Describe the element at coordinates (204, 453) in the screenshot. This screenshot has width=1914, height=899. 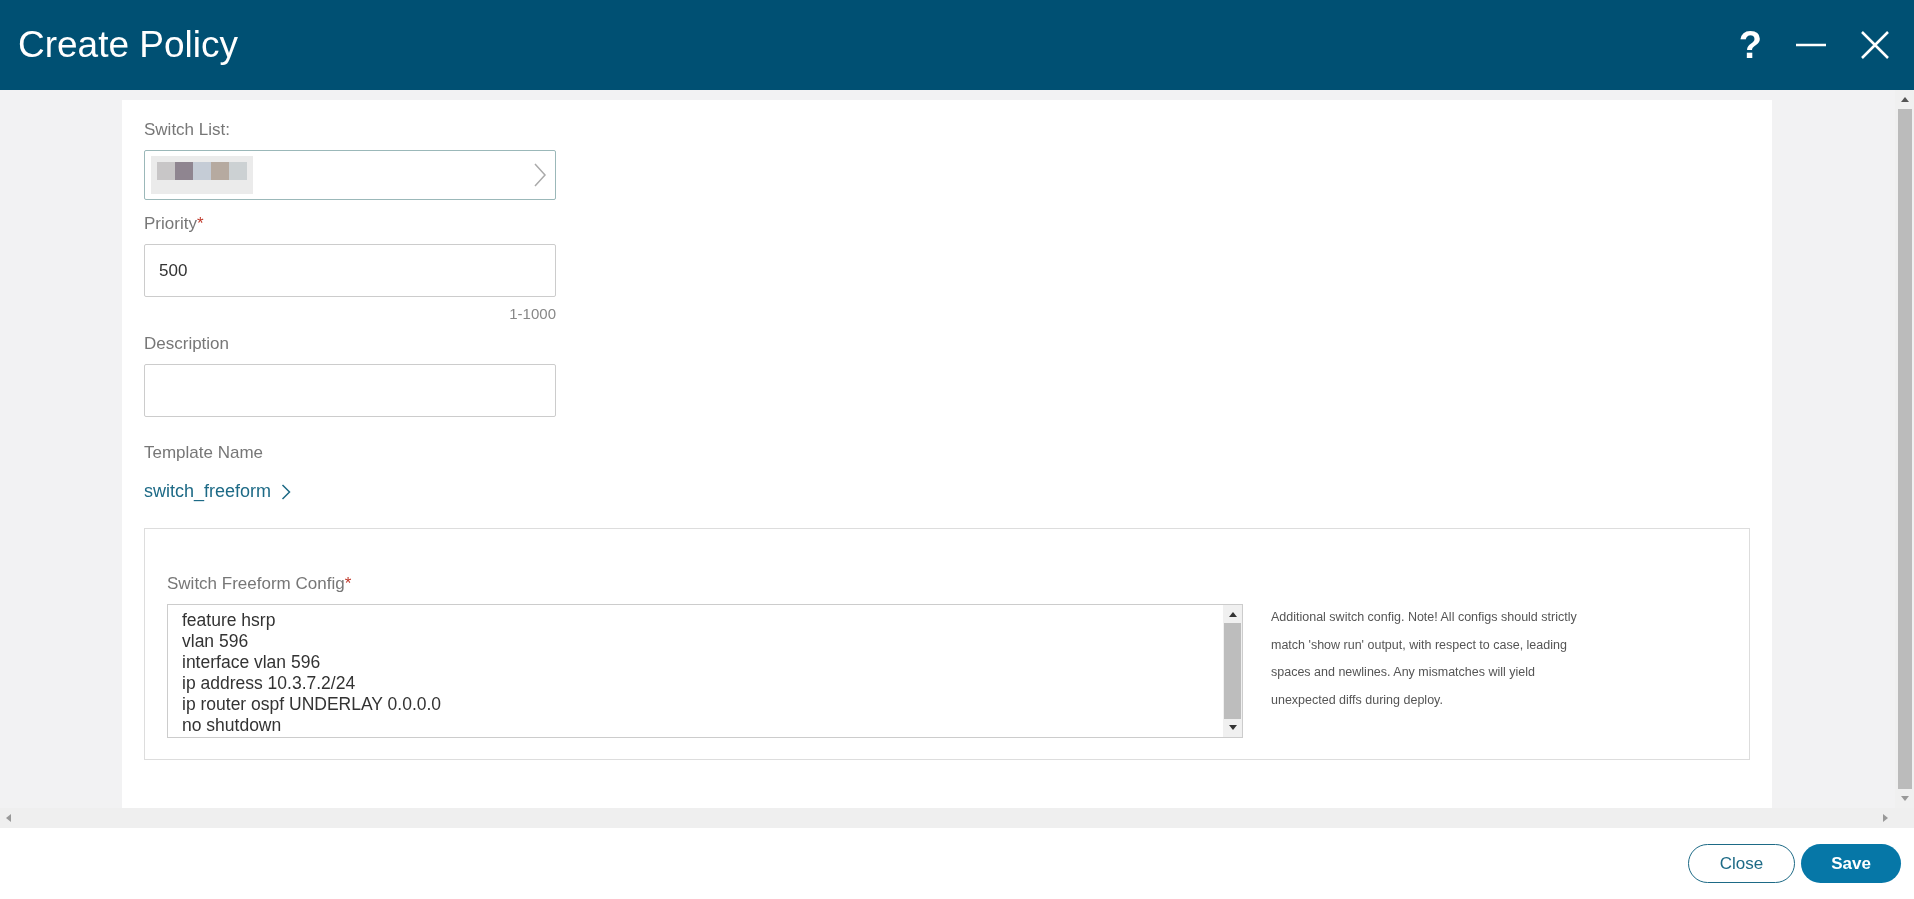
I see `field-label: Template Name` at that location.